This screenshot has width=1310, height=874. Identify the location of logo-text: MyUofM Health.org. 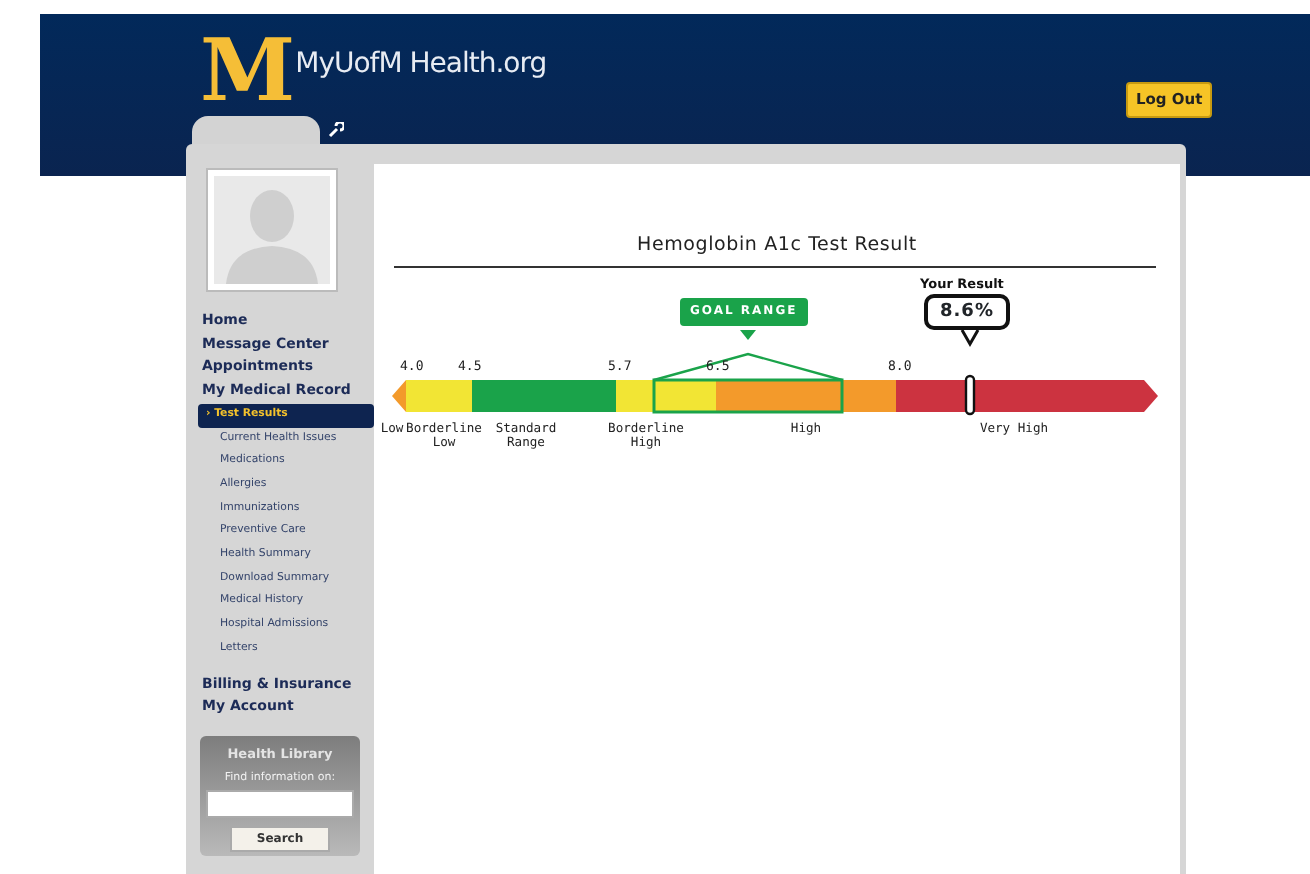
(421, 64).